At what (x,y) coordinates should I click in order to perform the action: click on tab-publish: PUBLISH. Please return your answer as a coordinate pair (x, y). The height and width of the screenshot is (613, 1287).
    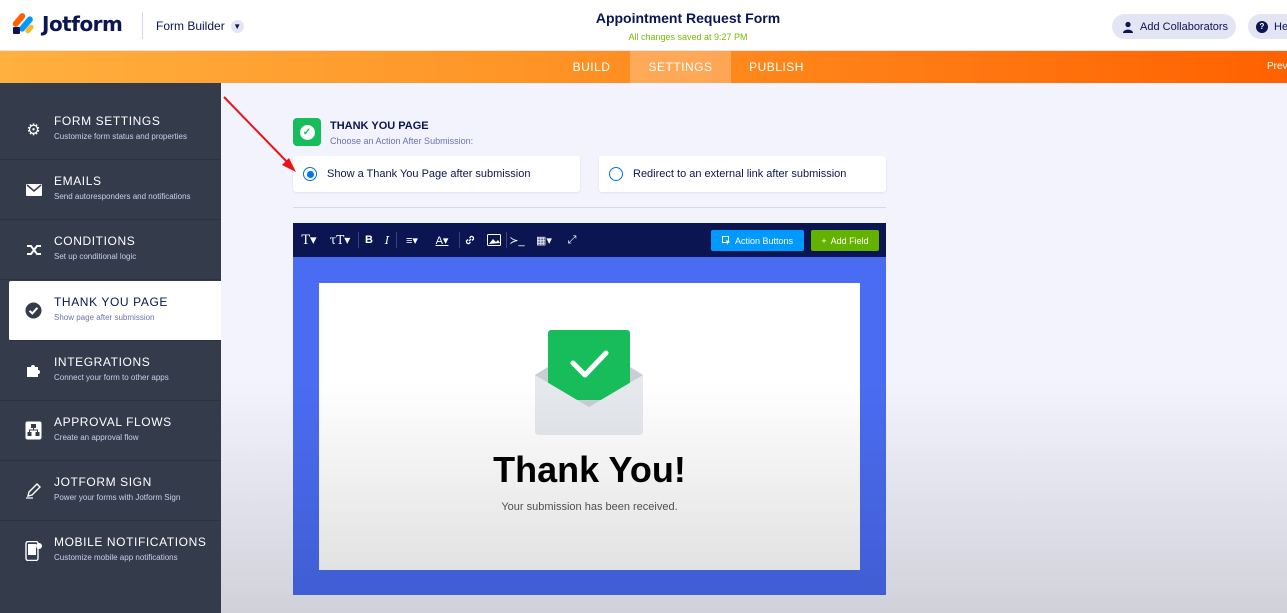
    Looking at the image, I should click on (776, 67).